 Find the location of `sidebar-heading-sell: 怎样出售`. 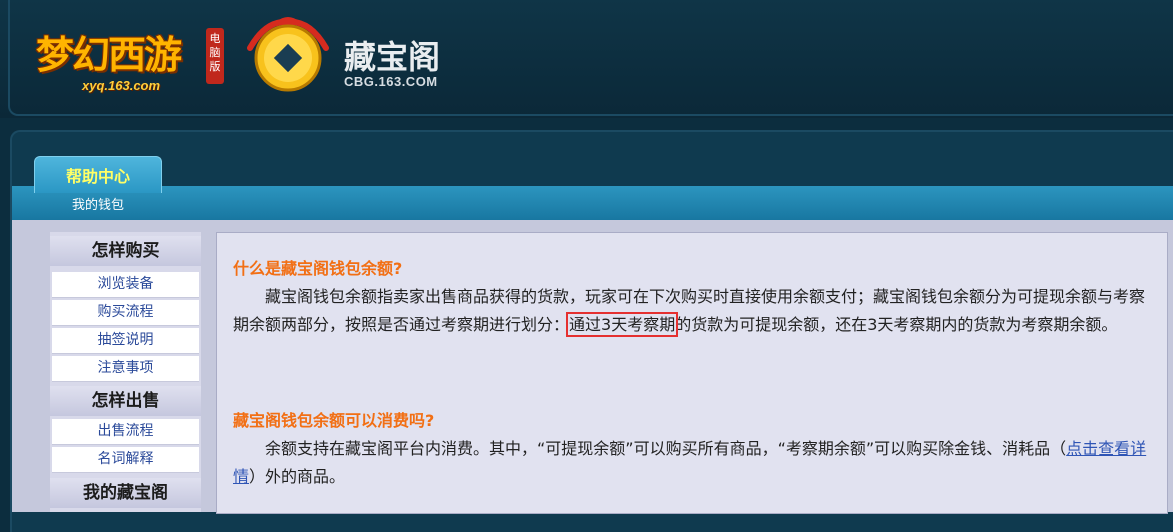

sidebar-heading-sell: 怎样出售 is located at coordinates (125, 401).